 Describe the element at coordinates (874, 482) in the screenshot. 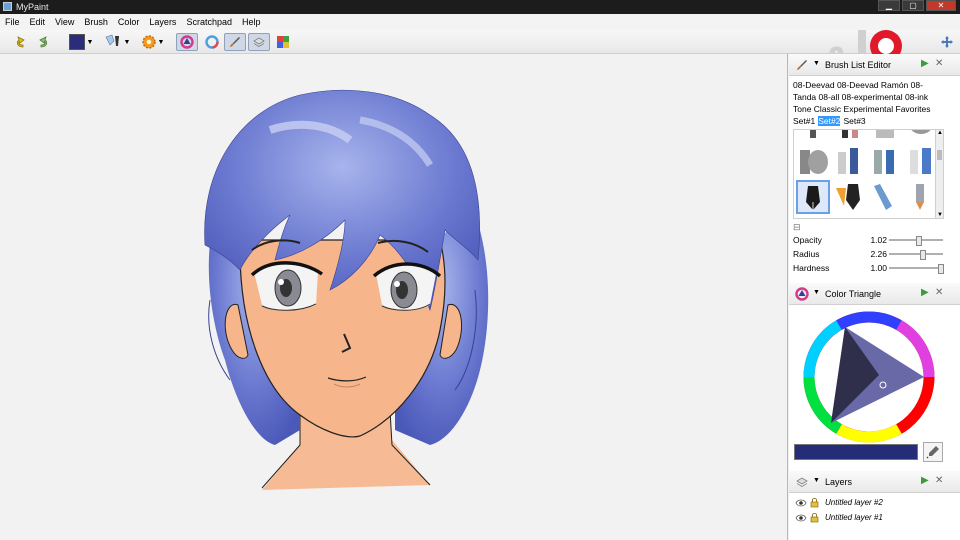

I see `layers-panel-header: ▼ Layers ▶ ✕` at that location.